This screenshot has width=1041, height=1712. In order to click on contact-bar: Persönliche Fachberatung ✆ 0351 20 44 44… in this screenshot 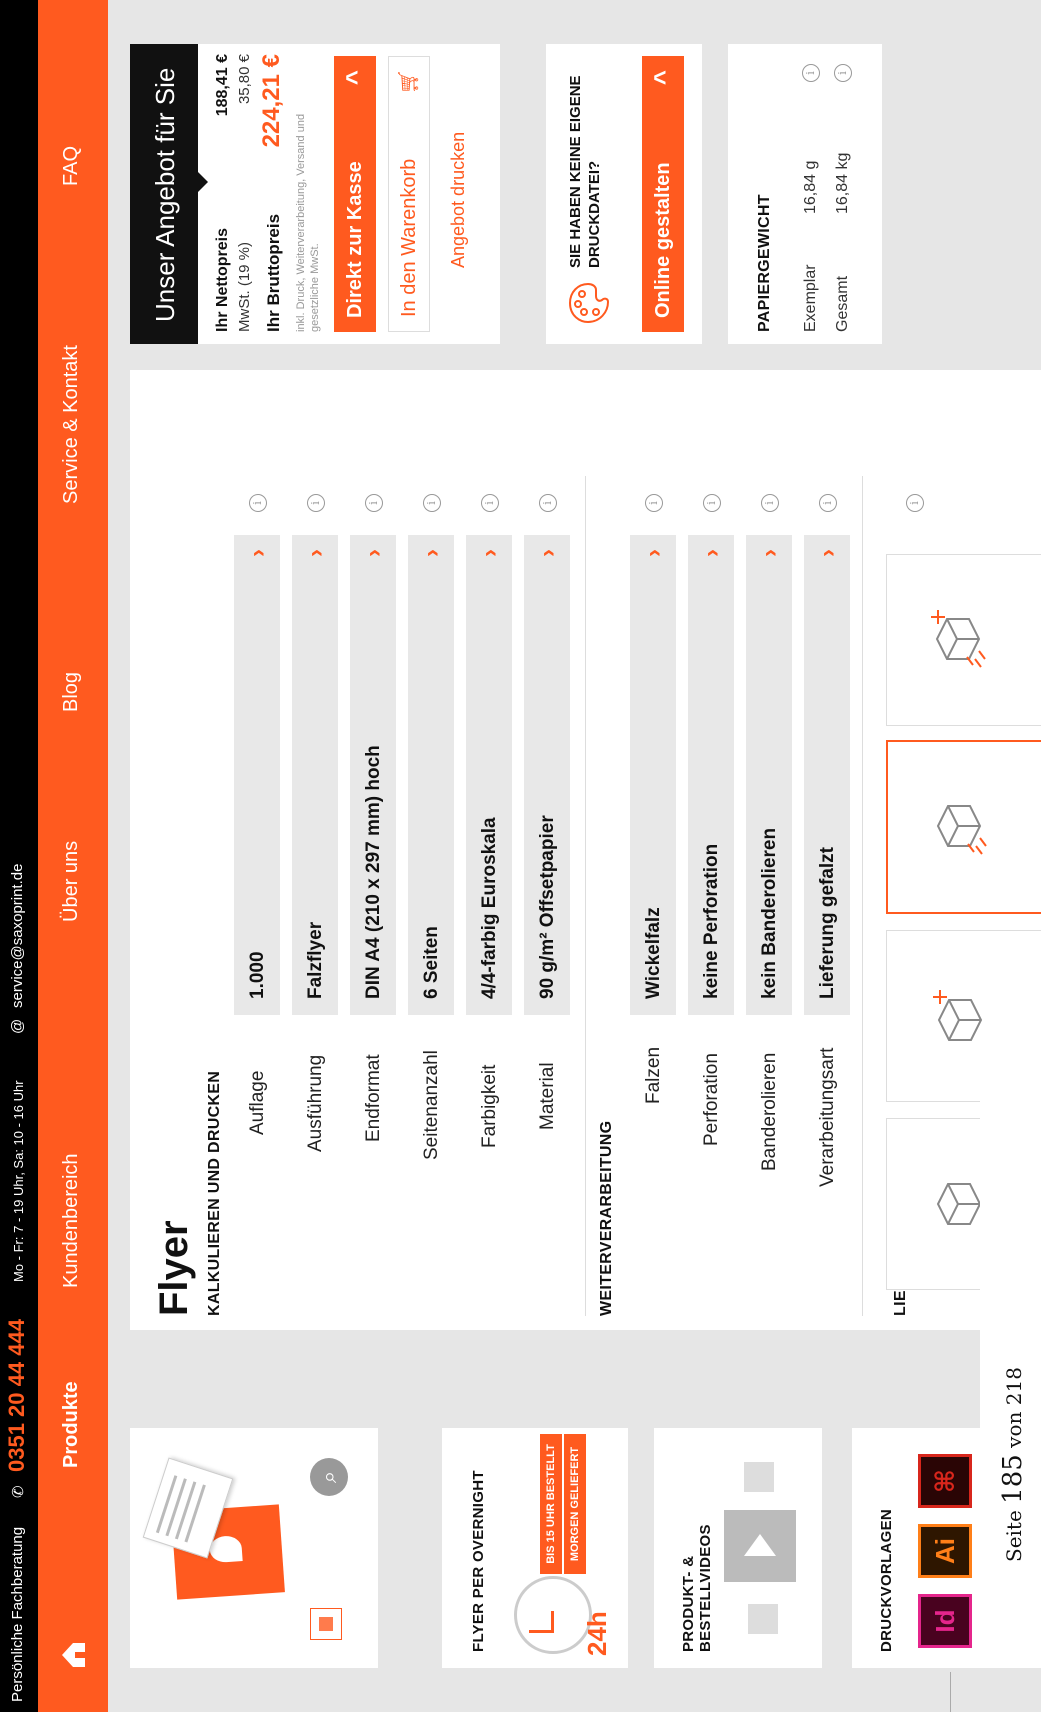, I will do `click(19, 856)`.